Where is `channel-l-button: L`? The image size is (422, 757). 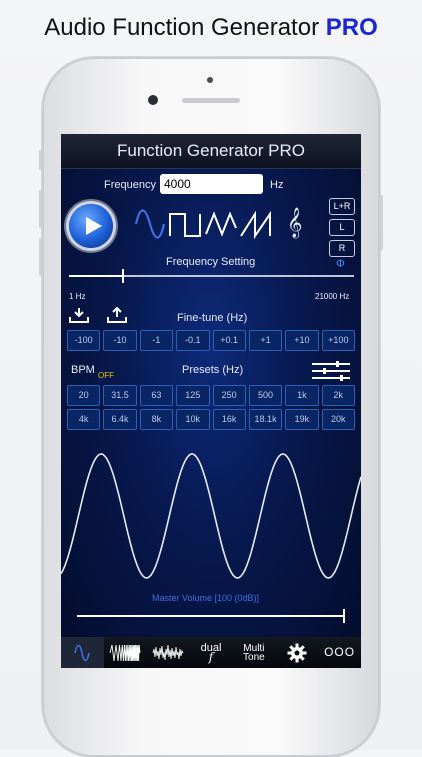 channel-l-button: L is located at coordinates (342, 227).